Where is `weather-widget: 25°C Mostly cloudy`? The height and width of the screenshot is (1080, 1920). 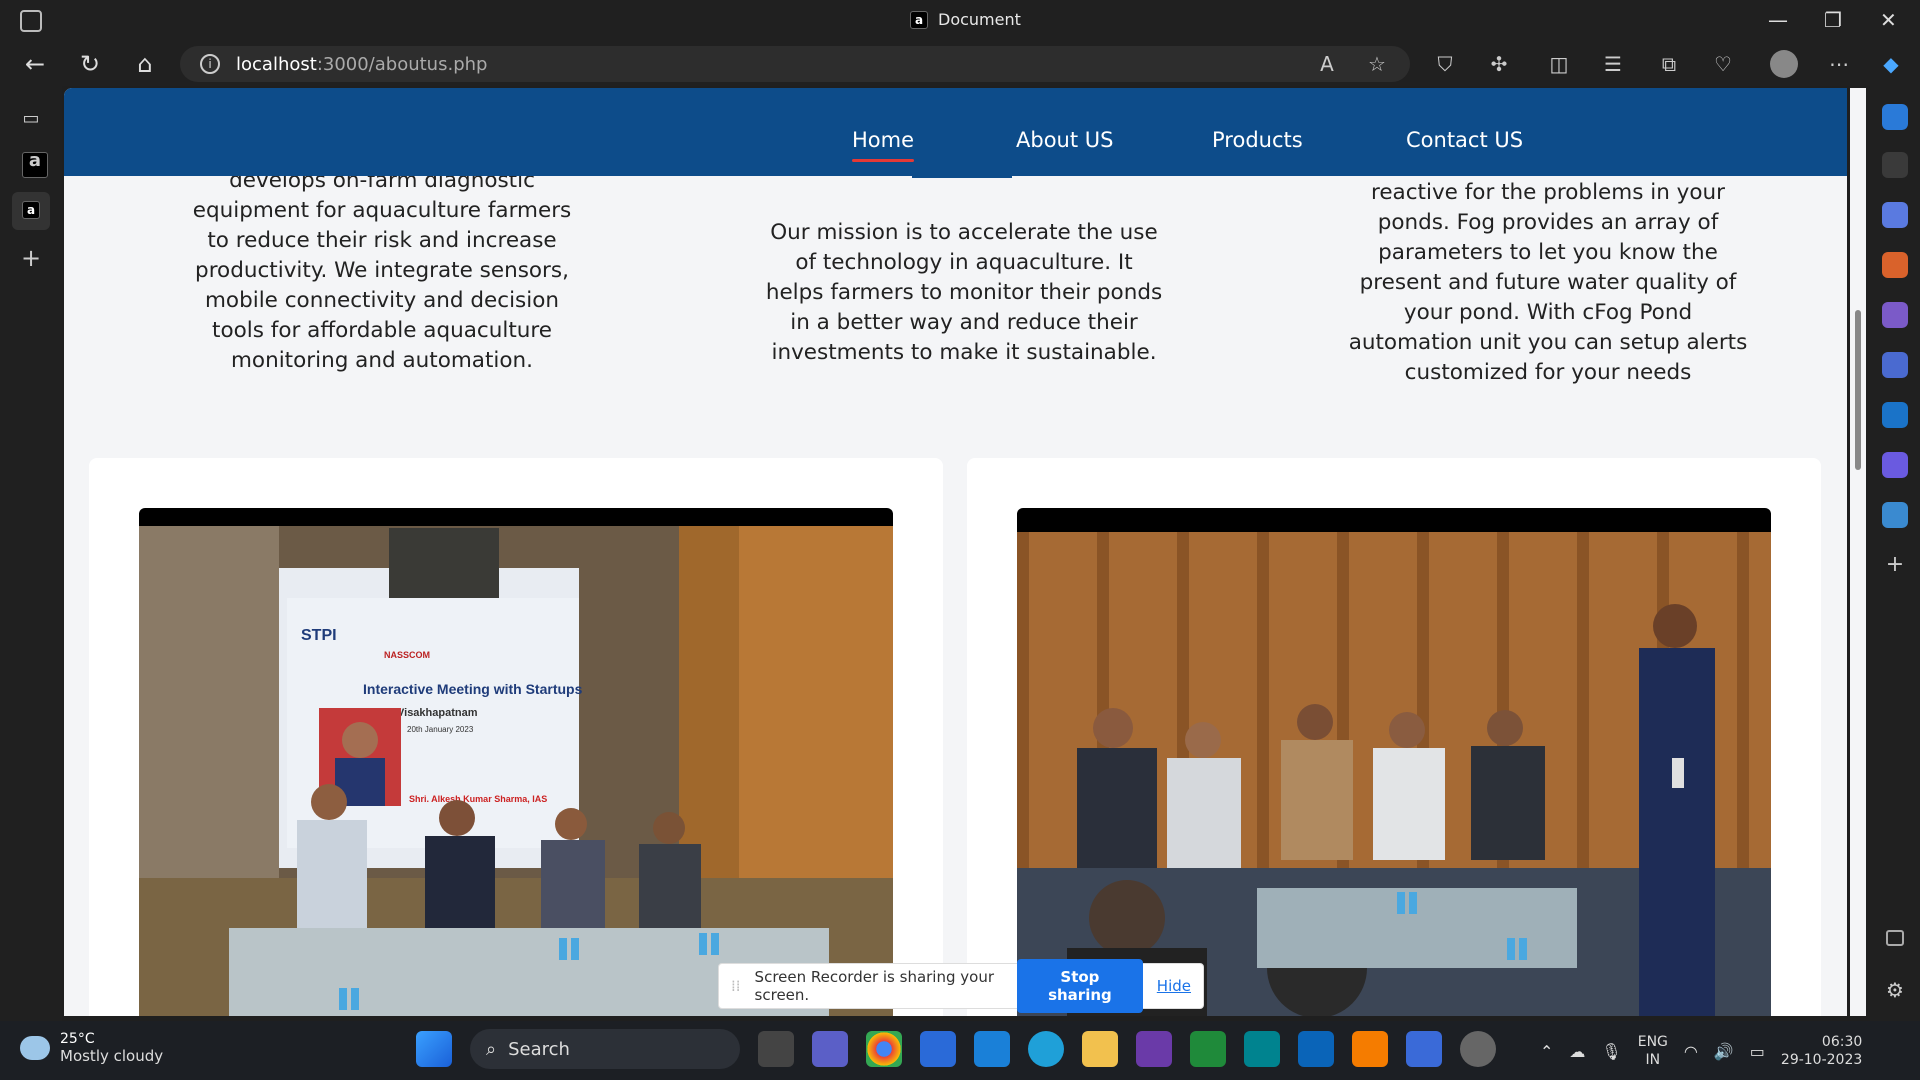 weather-widget: 25°C Mostly cloudy is located at coordinates (91, 1048).